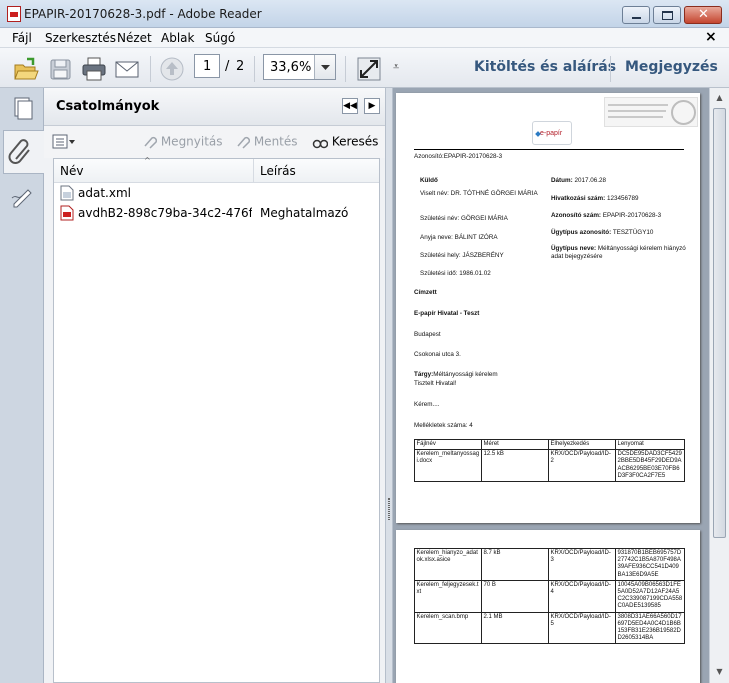 This screenshot has width=729, height=683. I want to click on table-header-cell: Méret, so click(515, 444).